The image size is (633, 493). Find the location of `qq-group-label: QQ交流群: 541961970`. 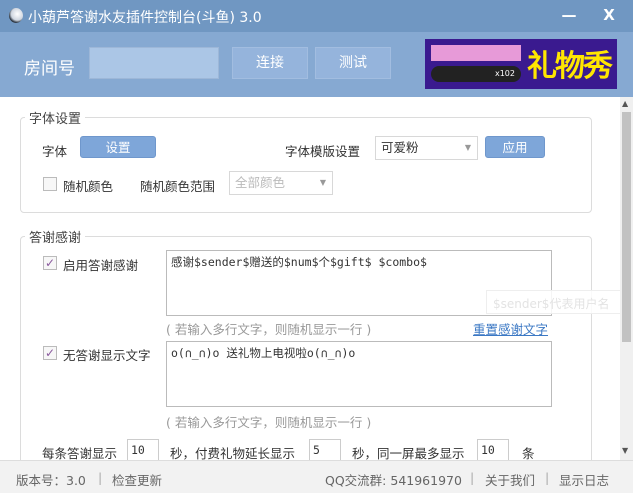

qq-group-label: QQ交流群: 541961970 is located at coordinates (393, 480).